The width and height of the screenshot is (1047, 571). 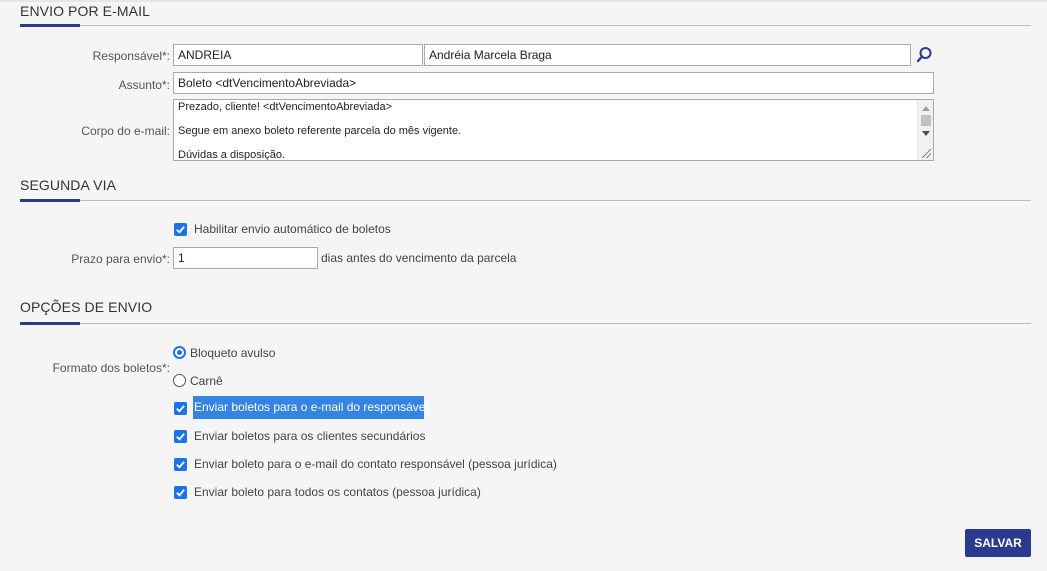 I want to click on scroll-thumb, so click(x=926, y=120).